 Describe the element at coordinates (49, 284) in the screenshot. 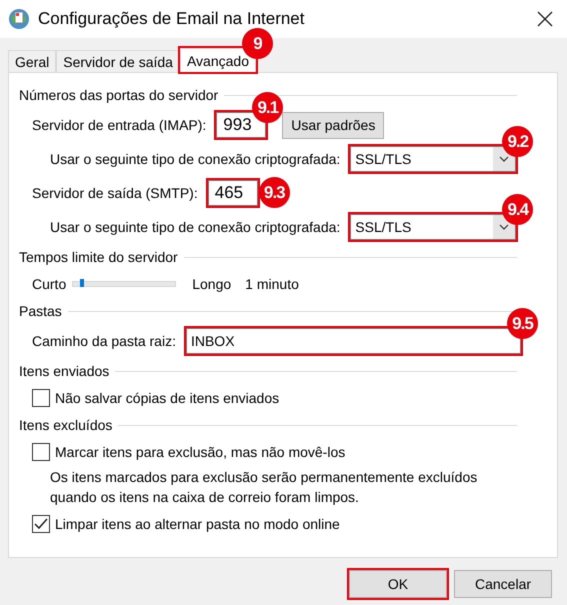

I see `slider-min-label: Curto` at that location.